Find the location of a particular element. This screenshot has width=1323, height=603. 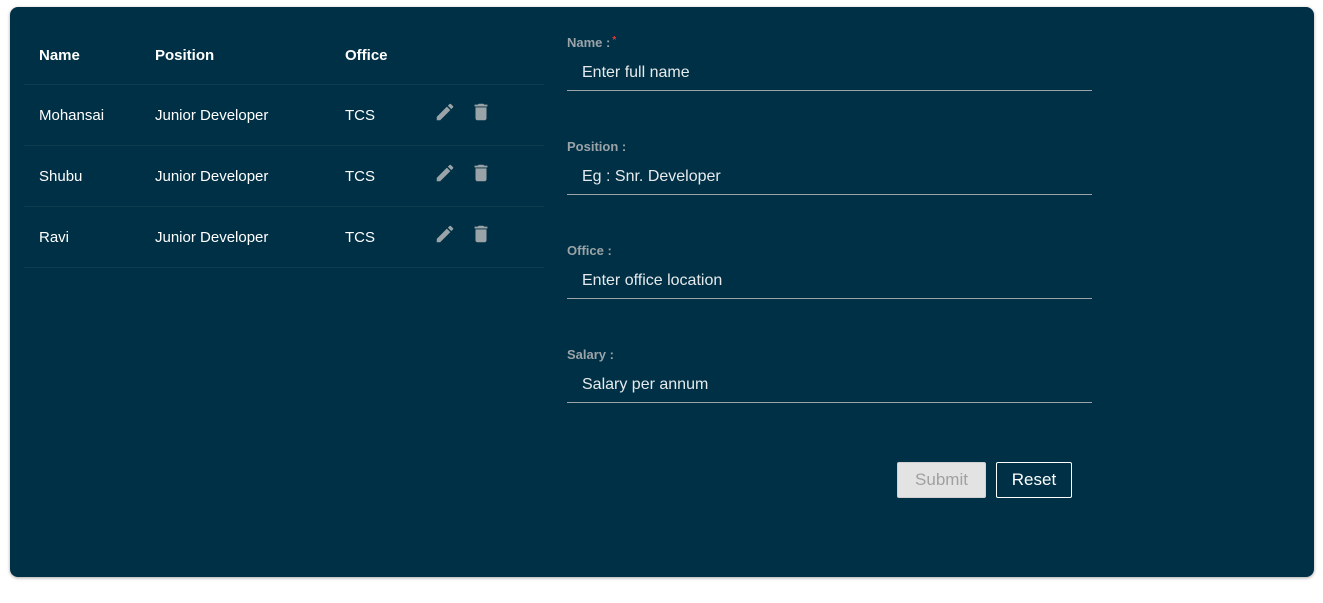

position-field-group: Position : is located at coordinates (829, 191).